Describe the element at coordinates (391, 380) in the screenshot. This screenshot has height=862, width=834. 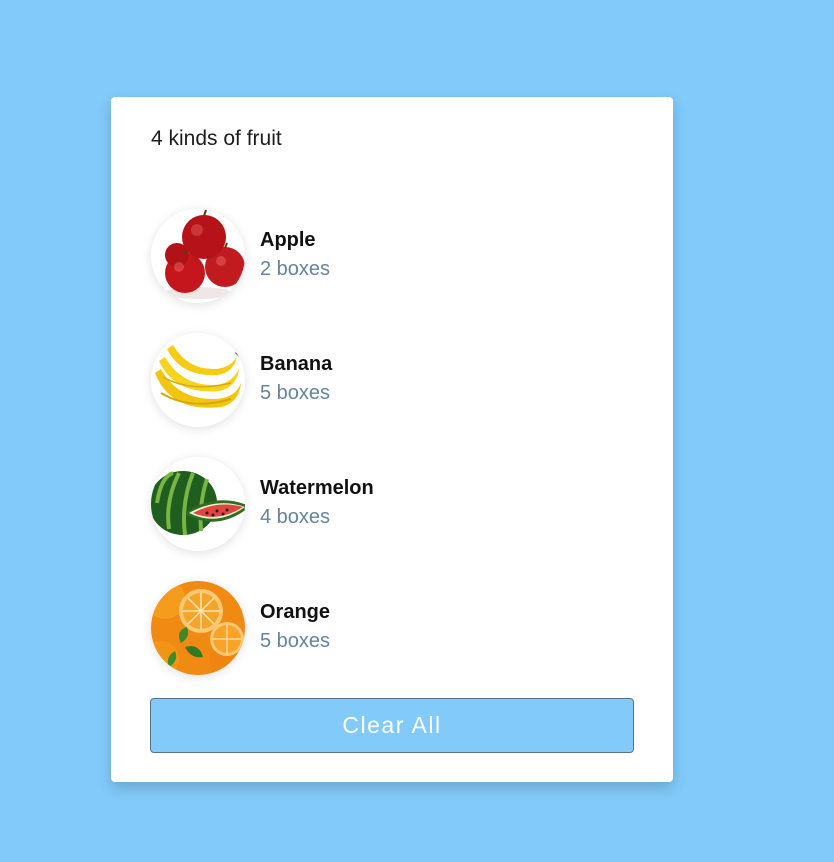
I see `list-item: Banana 5 boxes` at that location.